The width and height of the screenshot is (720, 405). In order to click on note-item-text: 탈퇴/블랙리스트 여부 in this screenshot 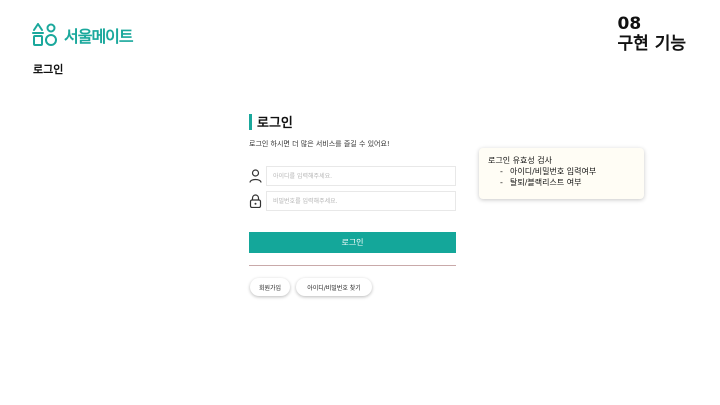, I will do `click(546, 182)`.